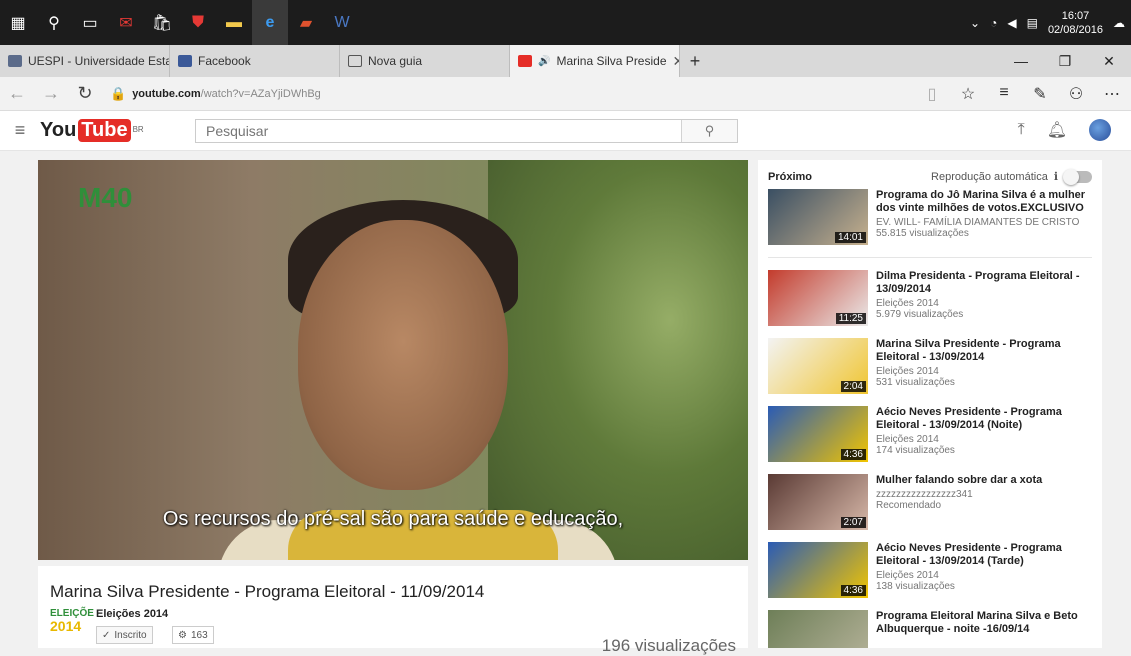 The width and height of the screenshot is (1131, 656). What do you see at coordinates (162, 22) in the screenshot?
I see `store-icon: 🛍` at bounding box center [162, 22].